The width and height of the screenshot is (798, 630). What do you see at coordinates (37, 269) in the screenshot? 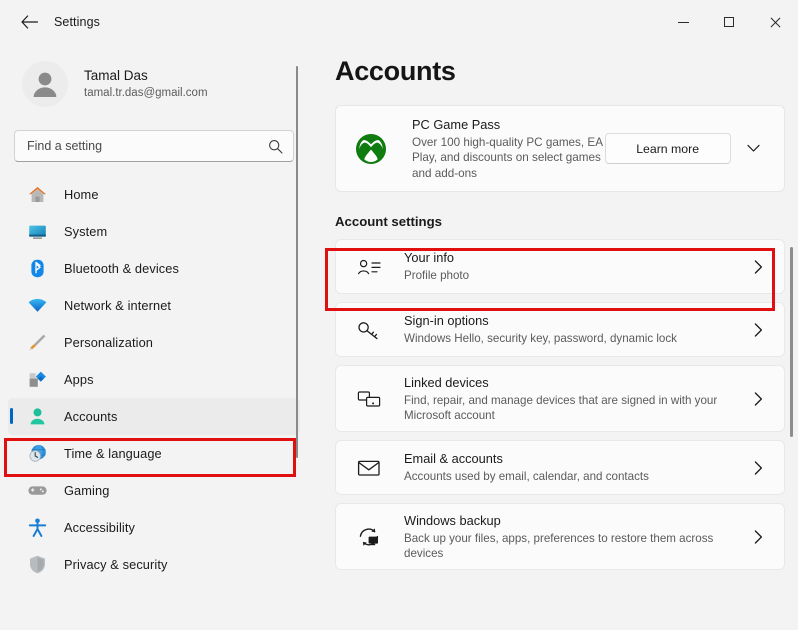
I see `bluetooth-icon` at bounding box center [37, 269].